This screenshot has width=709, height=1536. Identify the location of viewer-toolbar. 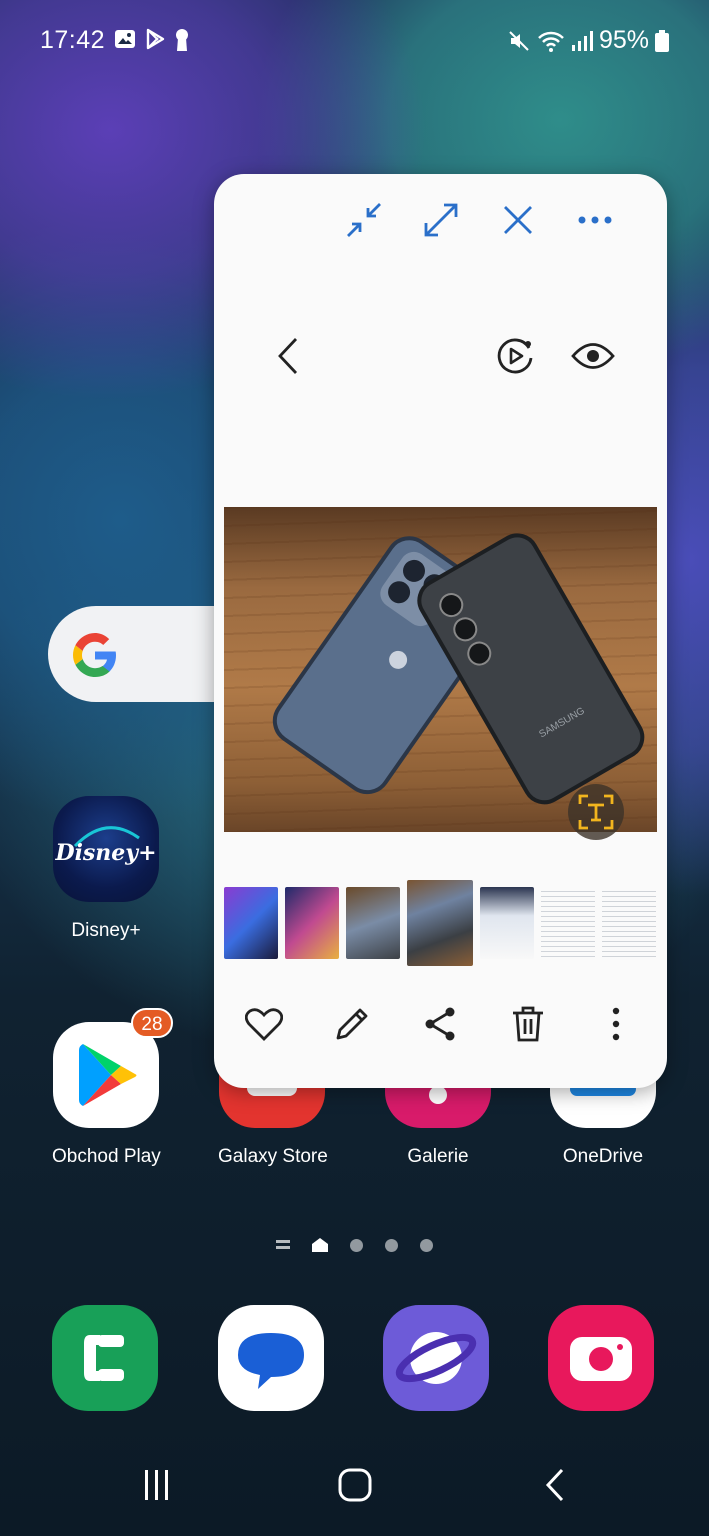
(440, 356).